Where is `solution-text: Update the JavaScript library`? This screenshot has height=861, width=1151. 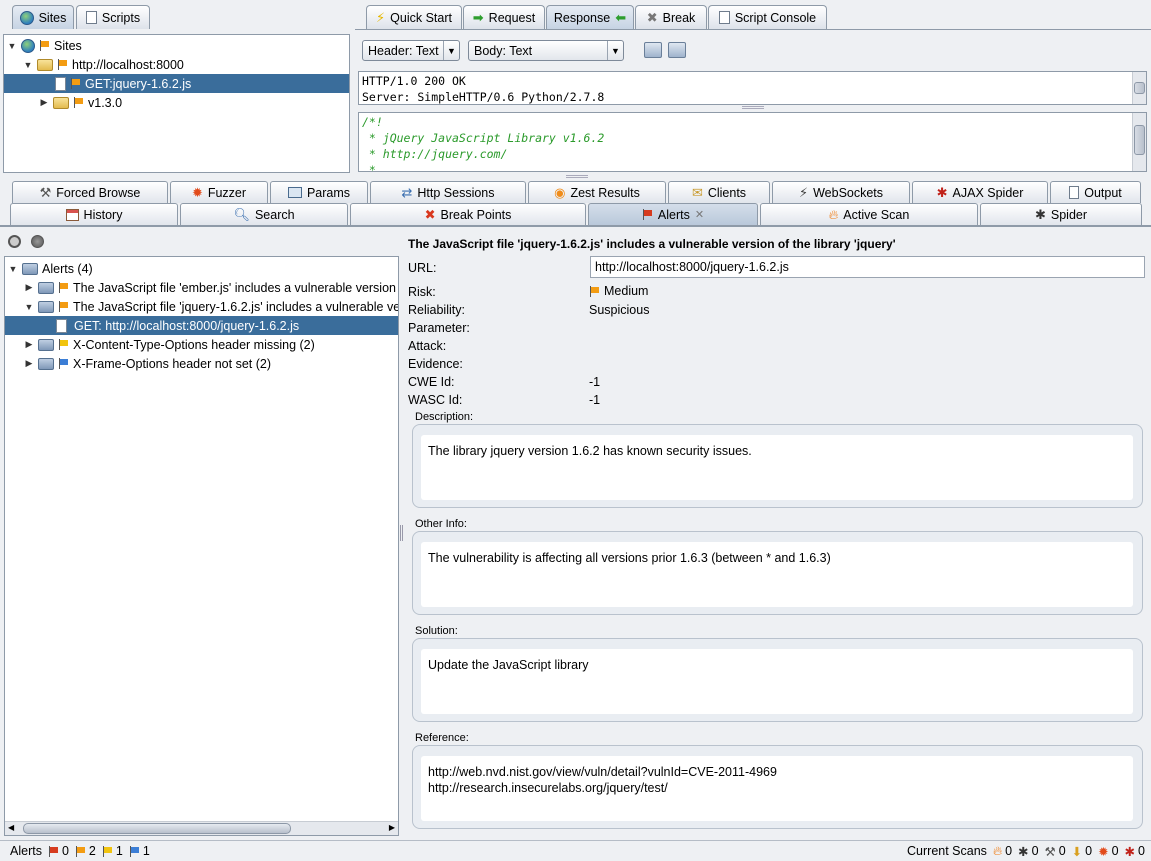
solution-text: Update the JavaScript library is located at coordinates (777, 681).